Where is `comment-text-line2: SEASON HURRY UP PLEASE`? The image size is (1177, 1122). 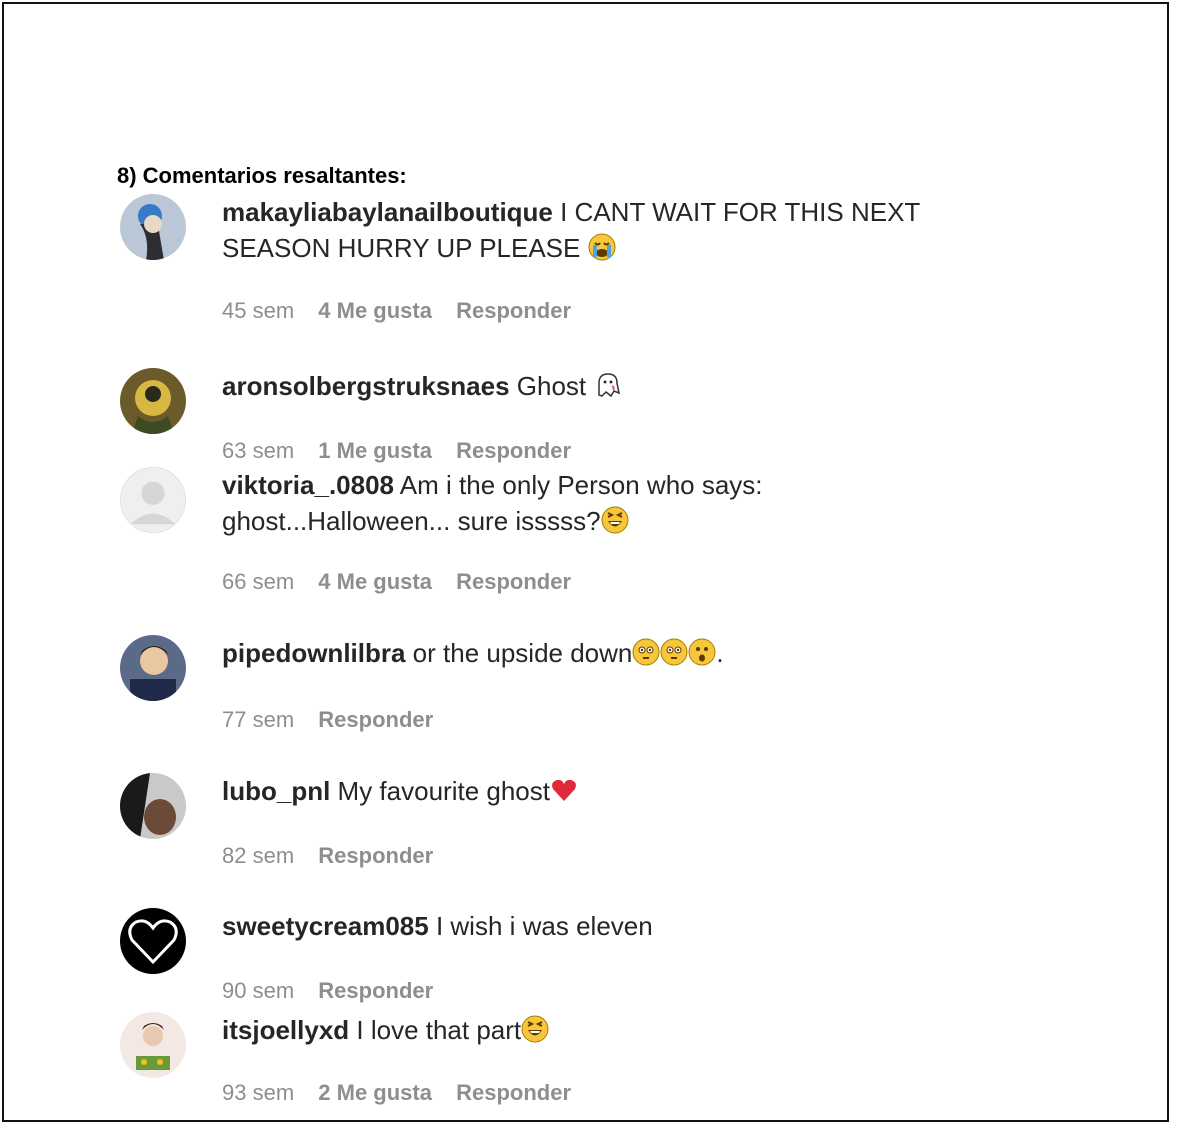 comment-text-line2: SEASON HURRY UP PLEASE is located at coordinates (602, 248).